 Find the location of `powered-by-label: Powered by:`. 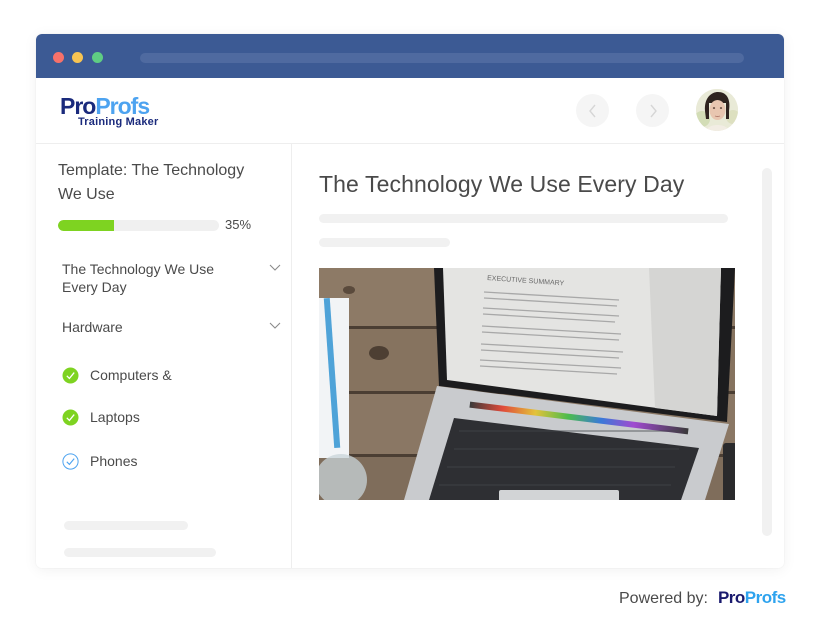

powered-by-label: Powered by: is located at coordinates (663, 598).